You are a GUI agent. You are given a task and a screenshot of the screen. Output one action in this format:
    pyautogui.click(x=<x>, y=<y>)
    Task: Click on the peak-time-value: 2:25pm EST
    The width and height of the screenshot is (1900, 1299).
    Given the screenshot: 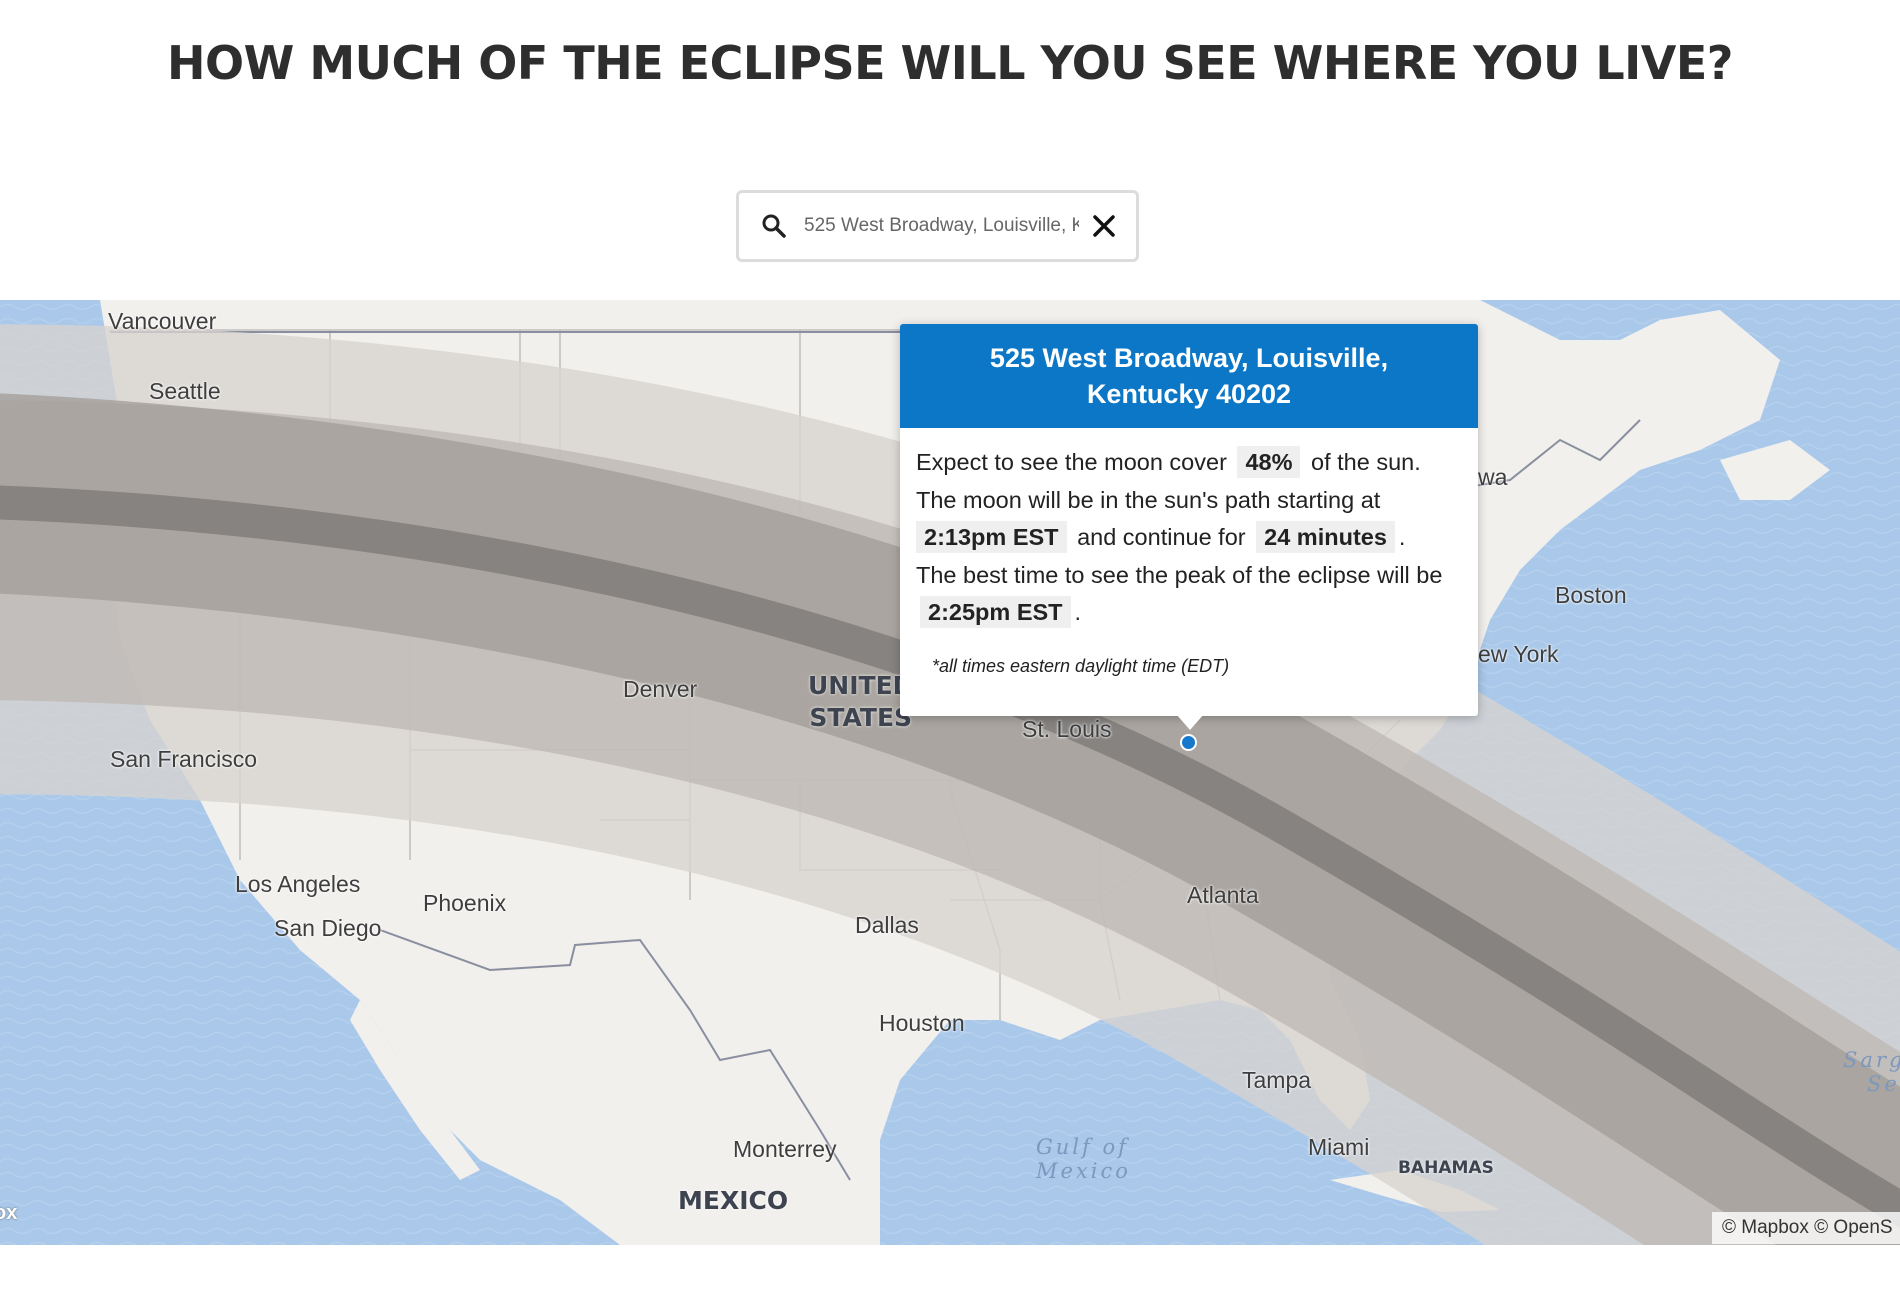 What is the action you would take?
    pyautogui.click(x=995, y=612)
    